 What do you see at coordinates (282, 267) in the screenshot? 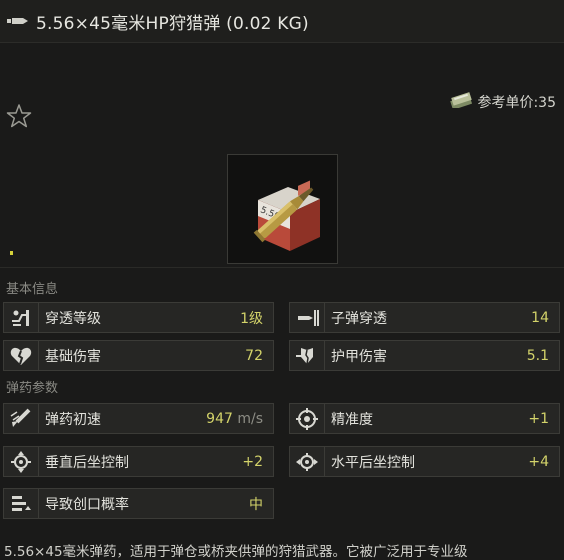
I see `section-divider` at bounding box center [282, 267].